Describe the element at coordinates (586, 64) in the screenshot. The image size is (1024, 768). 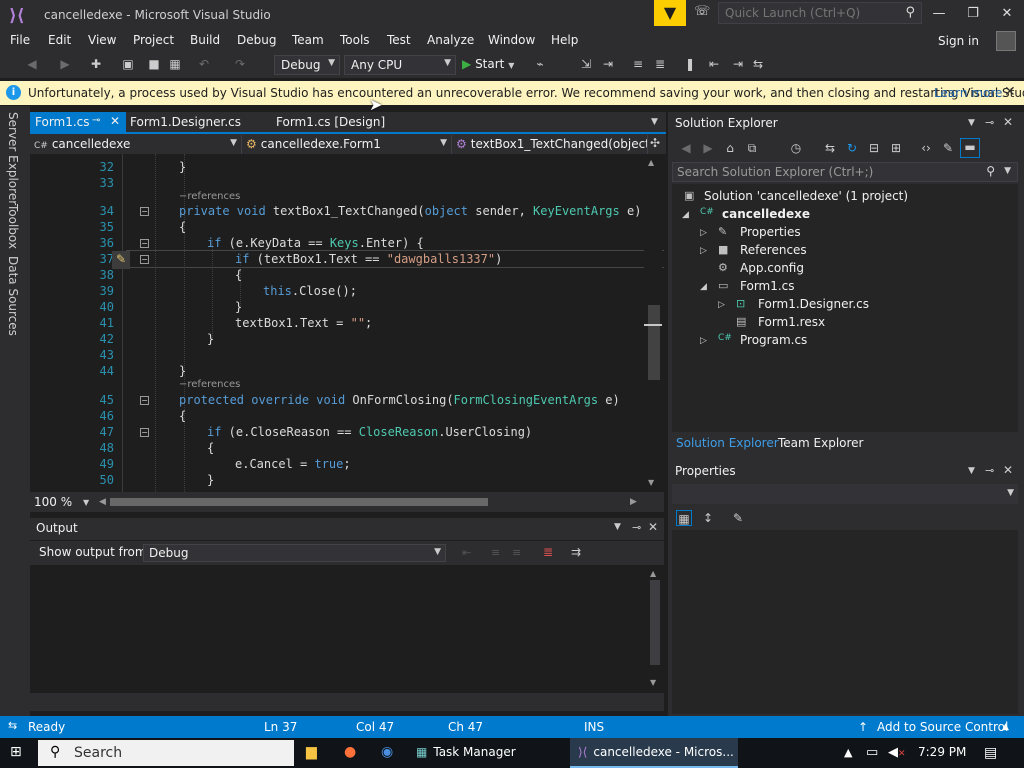
I see `step-into-icon: ⇲` at that location.